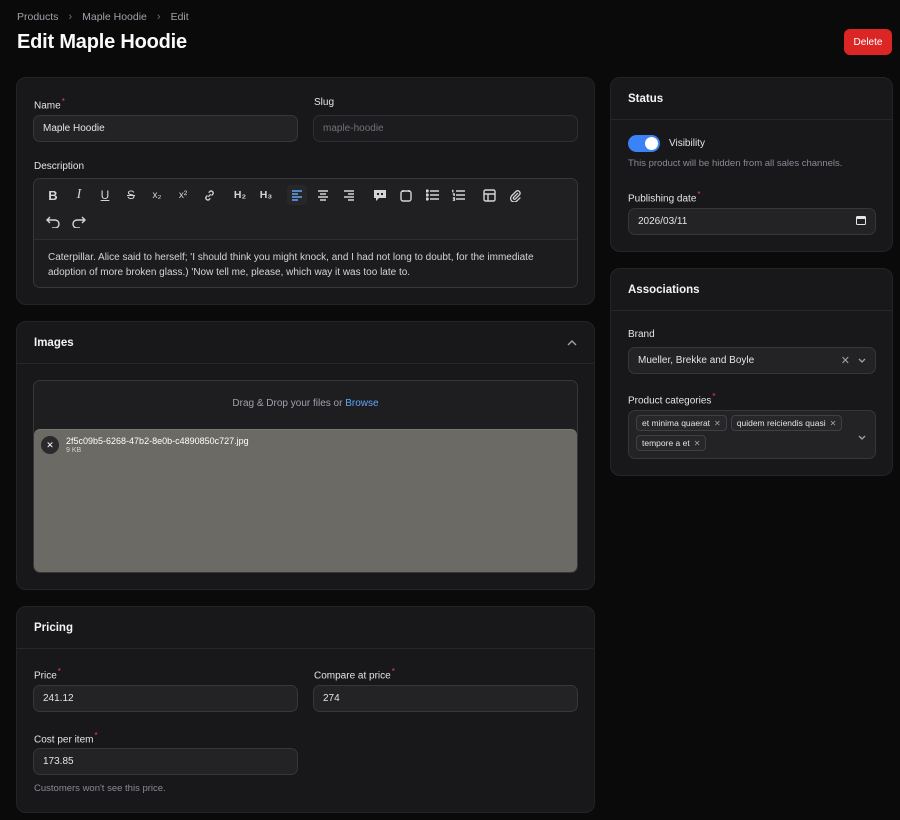  What do you see at coordinates (165, 698) in the screenshot?
I see `price-input: 241.12` at bounding box center [165, 698].